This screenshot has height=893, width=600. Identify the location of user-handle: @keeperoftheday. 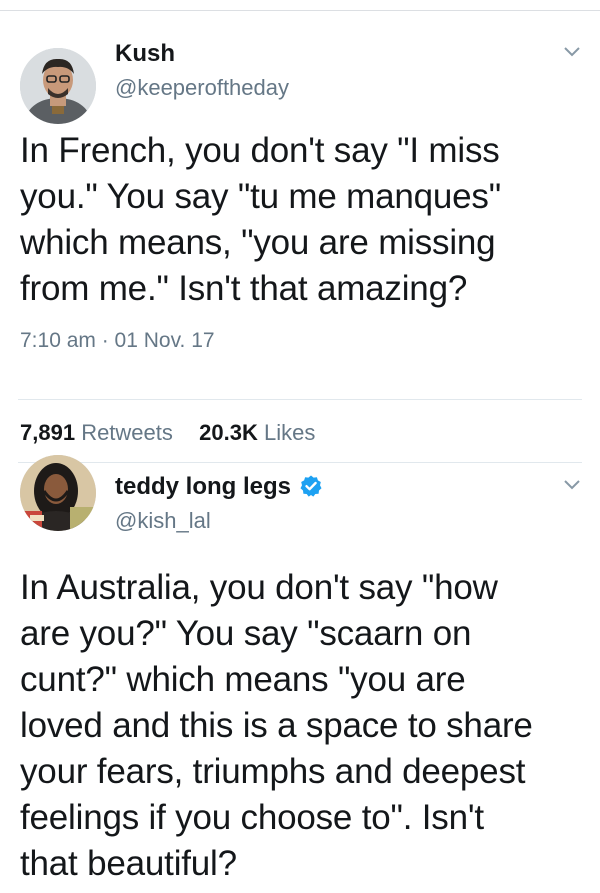
(202, 88).